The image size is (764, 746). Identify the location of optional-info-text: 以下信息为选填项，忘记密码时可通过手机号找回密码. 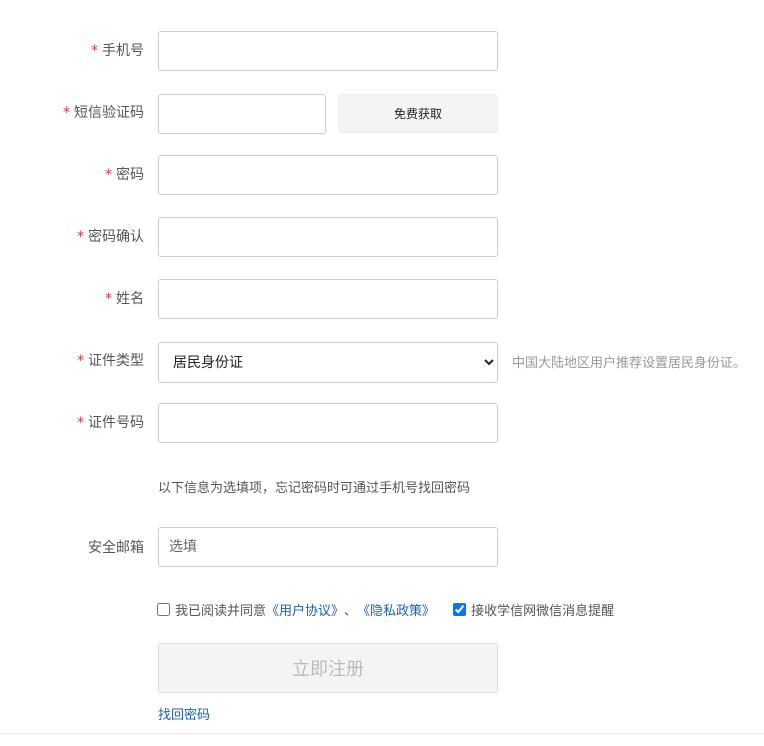
(314, 488).